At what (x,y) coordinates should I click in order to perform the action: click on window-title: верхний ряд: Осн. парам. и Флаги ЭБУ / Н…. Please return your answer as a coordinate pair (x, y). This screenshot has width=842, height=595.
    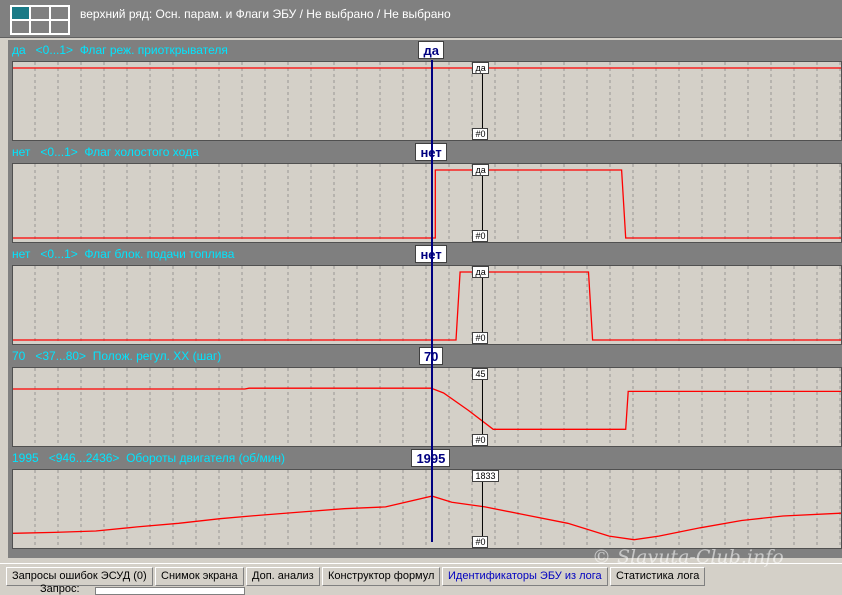
    Looking at the image, I should click on (265, 14).